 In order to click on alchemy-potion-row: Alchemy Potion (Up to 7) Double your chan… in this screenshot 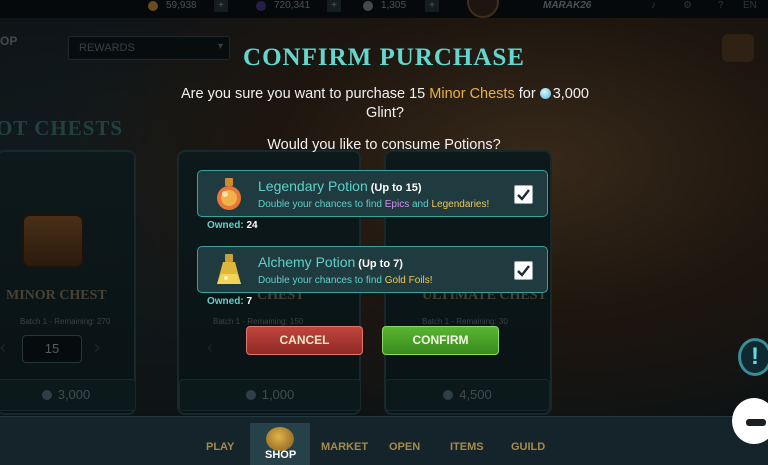, I will do `click(372, 269)`.